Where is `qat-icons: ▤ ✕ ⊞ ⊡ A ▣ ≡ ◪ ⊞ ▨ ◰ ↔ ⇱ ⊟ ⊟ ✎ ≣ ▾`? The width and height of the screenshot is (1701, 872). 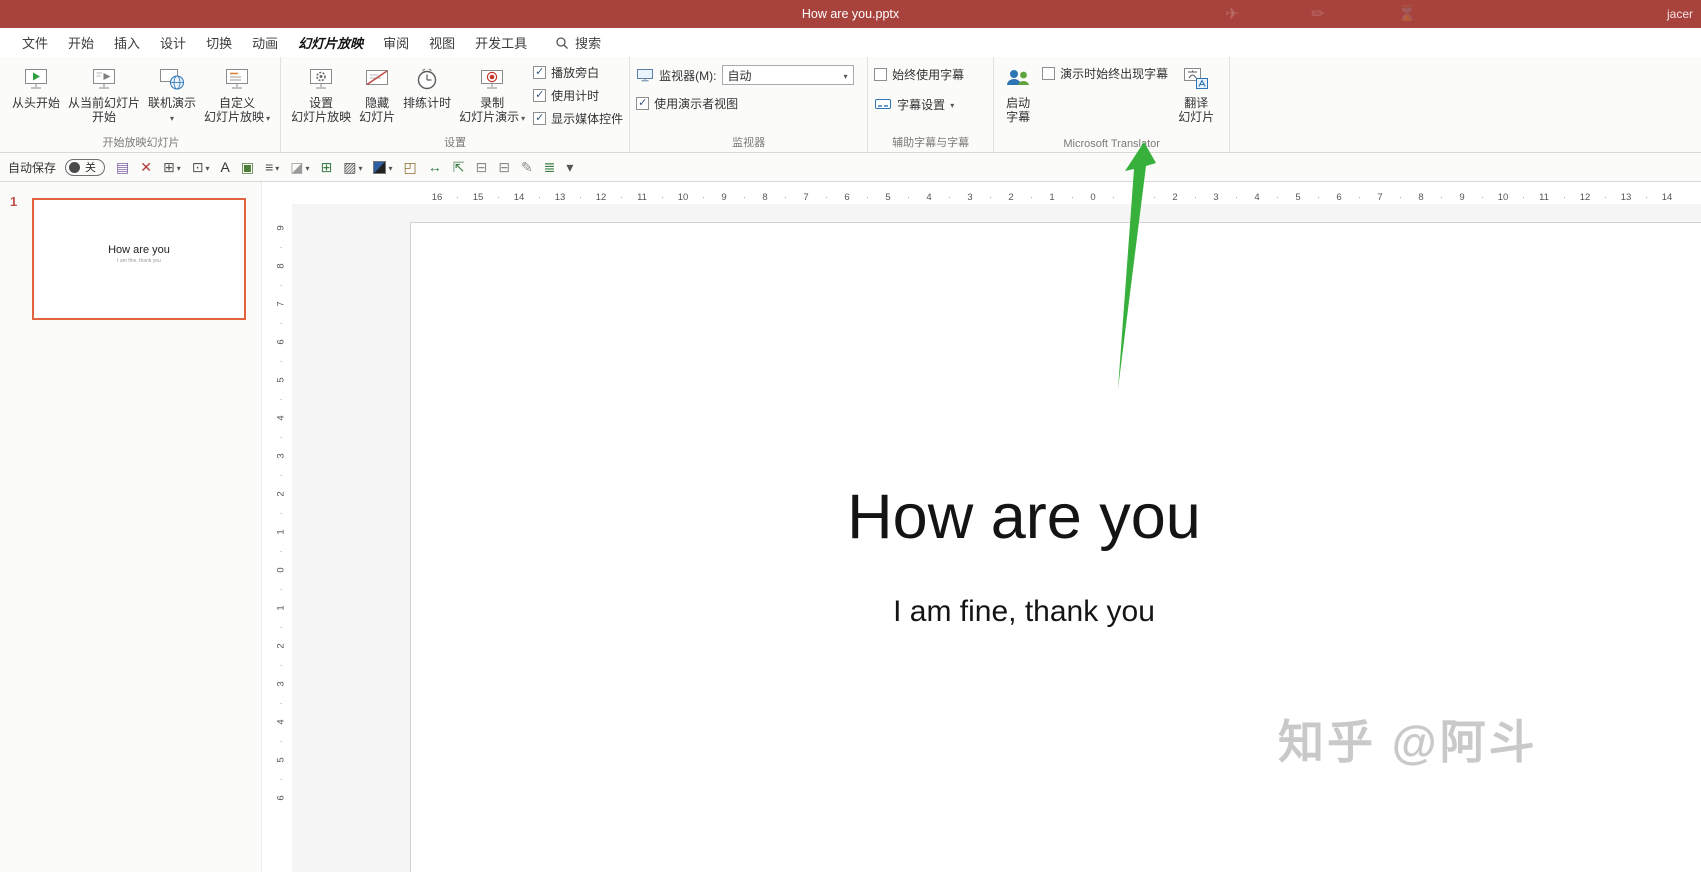
qat-icons: ▤ ✕ ⊞ ⊡ A ▣ ≡ ◪ ⊞ ▨ ◰ ↔ ⇱ ⊟ ⊟ ✎ ≣ ▾ is located at coordinates (344, 167).